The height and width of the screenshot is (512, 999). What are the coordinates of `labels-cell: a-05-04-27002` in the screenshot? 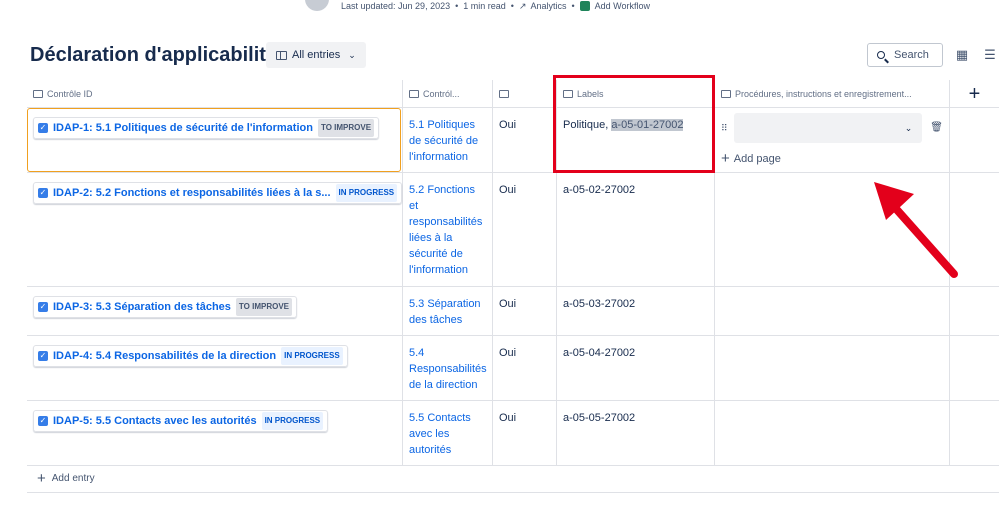 It's located at (636, 368).